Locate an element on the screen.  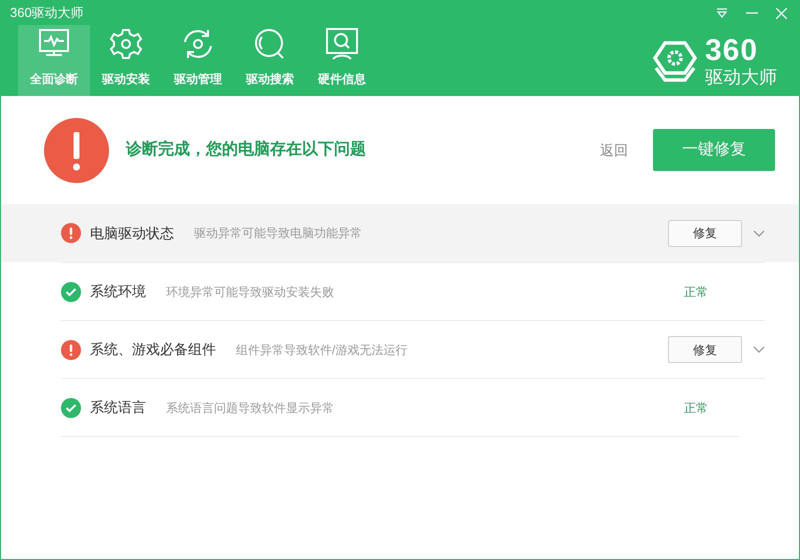
item-title: 电脑驱动状态 is located at coordinates (132, 233).